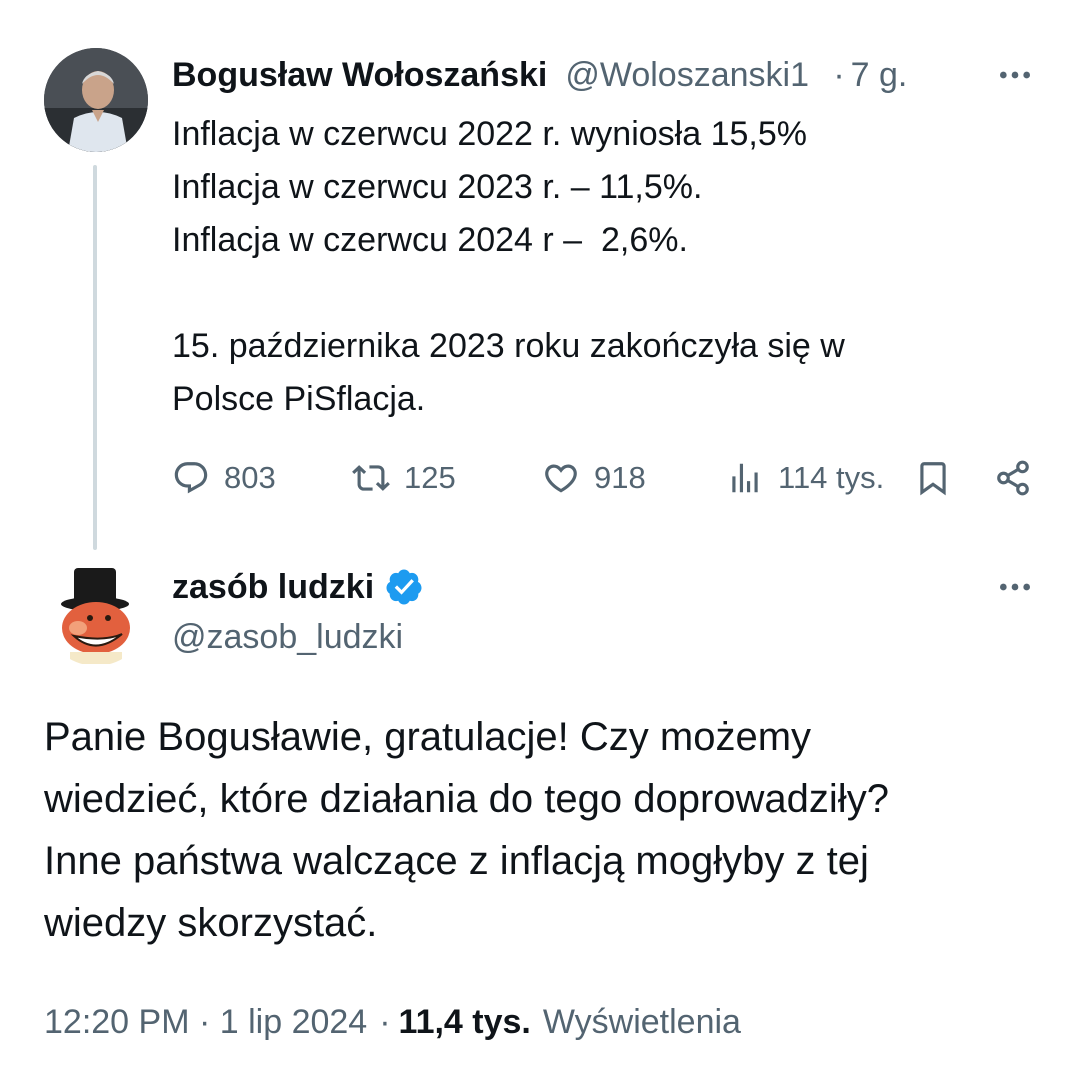 The height and width of the screenshot is (1077, 1080). What do you see at coordinates (273, 587) in the screenshot?
I see `reply-author-name: zasób ludzki` at bounding box center [273, 587].